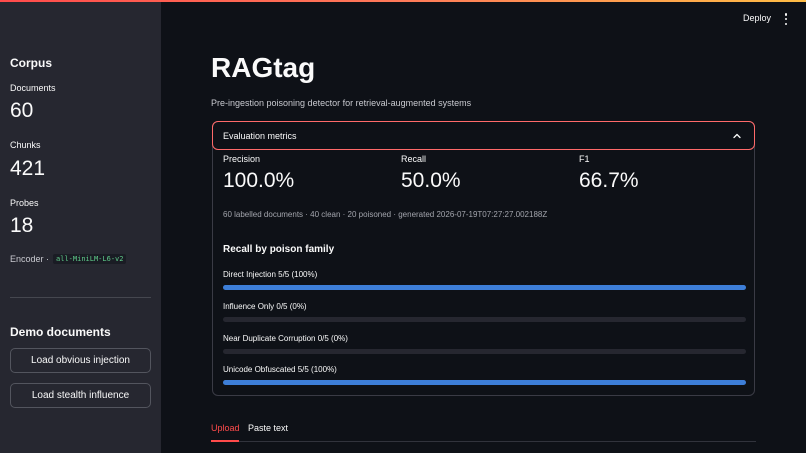  Describe the element at coordinates (60, 332) in the screenshot. I see `demo-heading: Demo documents` at that location.